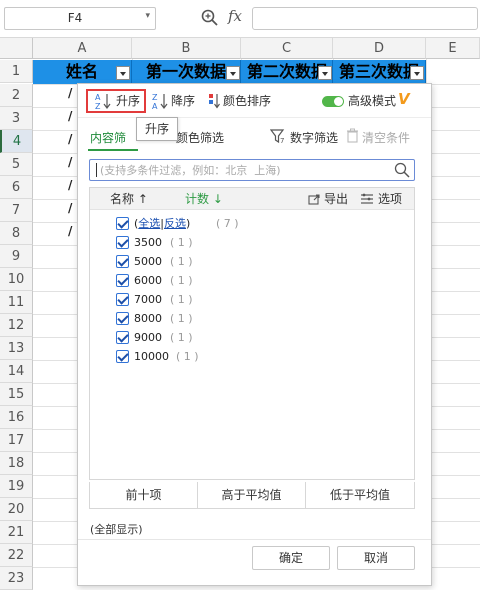 The width and height of the screenshot is (480, 590). Describe the element at coordinates (16, 95) in the screenshot. I see `row-header: 2` at that location.